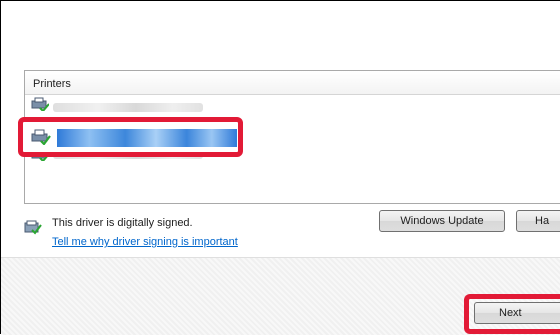 This screenshot has height=335, width=560. I want to click on driver-signing-help-link: Tell me why driver signing is important, so click(145, 242).